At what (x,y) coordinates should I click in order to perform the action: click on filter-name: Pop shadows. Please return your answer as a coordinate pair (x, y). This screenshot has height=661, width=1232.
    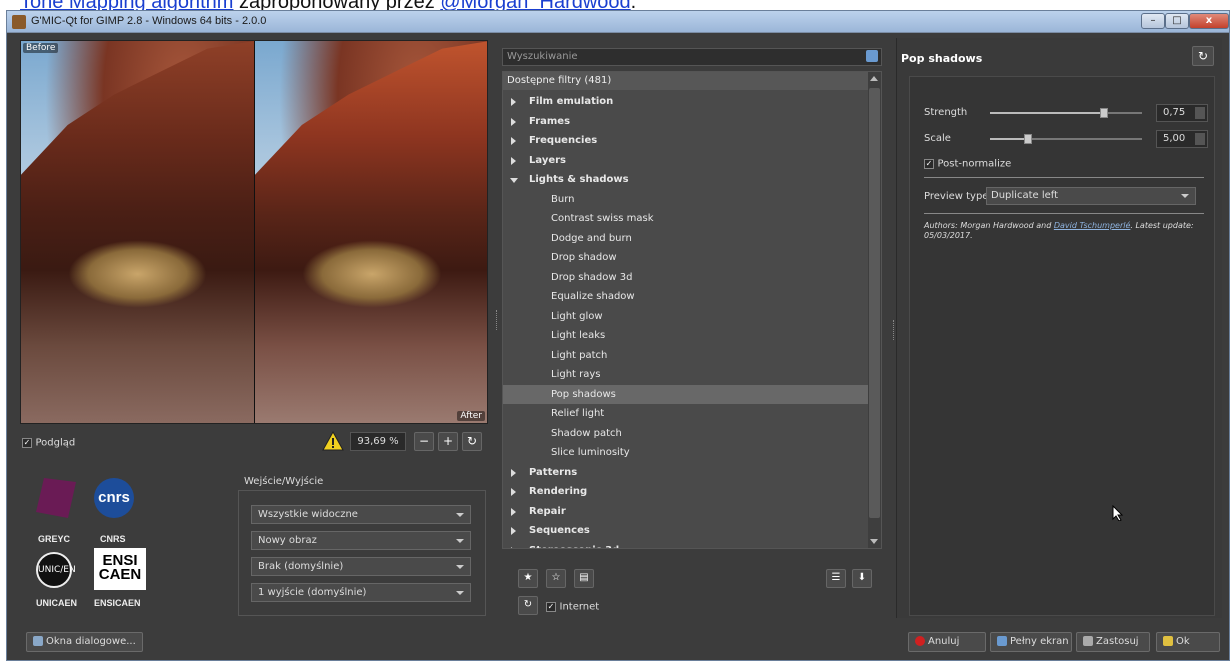
    Looking at the image, I should click on (942, 58).